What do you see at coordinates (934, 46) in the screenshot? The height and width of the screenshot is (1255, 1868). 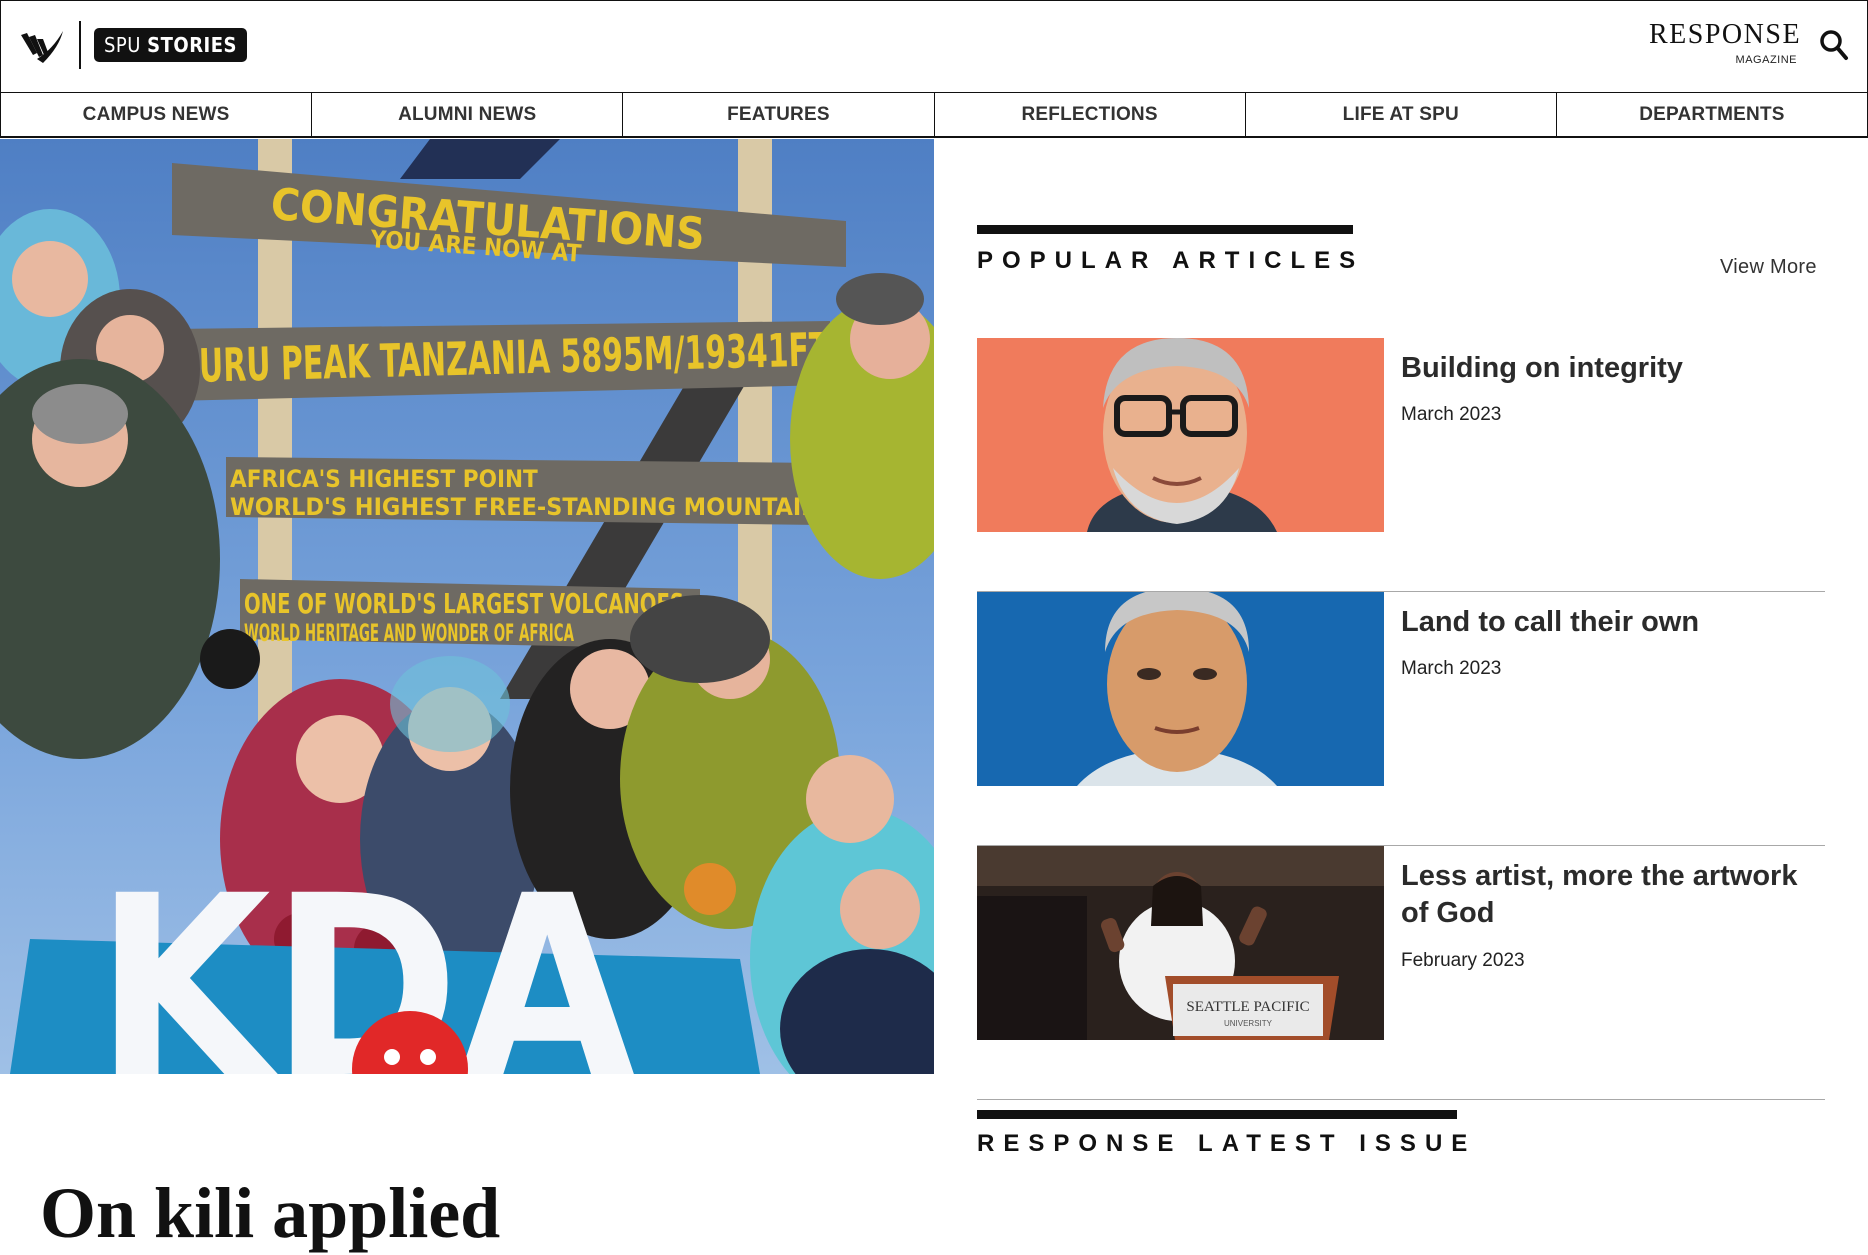 I see `site-header: SPU STORIES RESPONSE MAGAZINE` at bounding box center [934, 46].